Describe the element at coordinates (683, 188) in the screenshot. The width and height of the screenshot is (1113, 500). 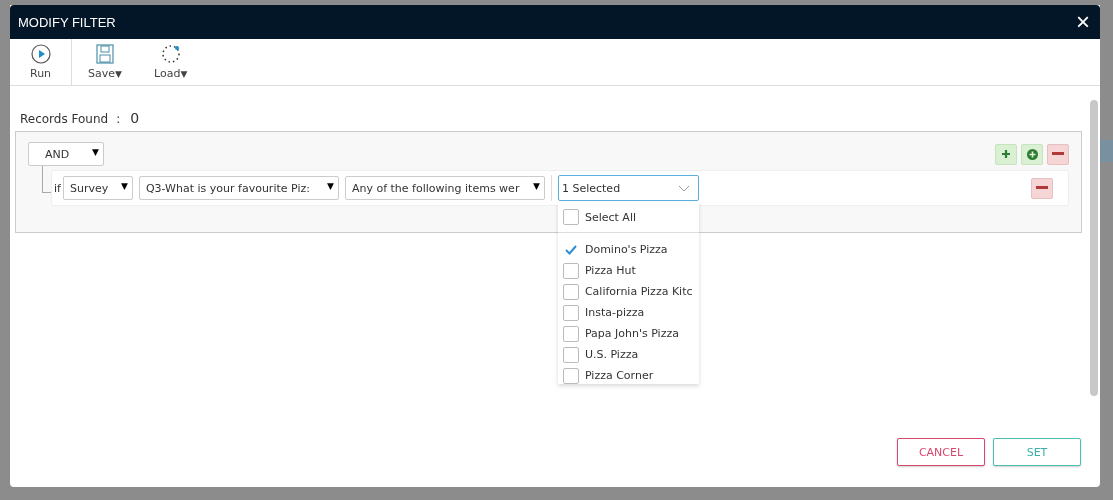
I see `chevron-down-icon` at that location.